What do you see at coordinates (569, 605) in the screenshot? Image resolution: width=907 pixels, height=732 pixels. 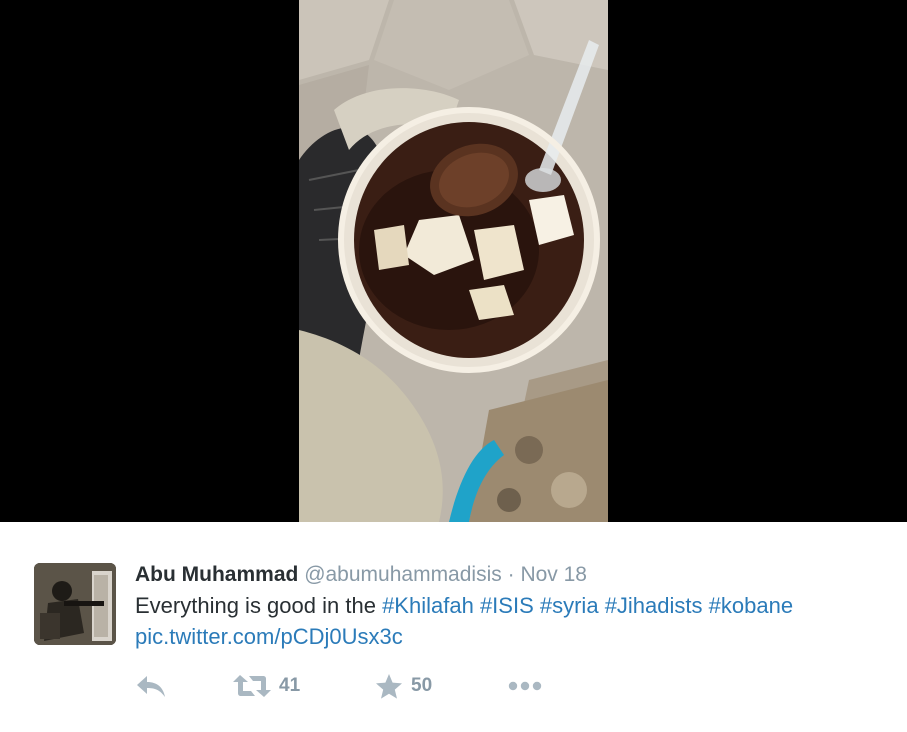 I see `hashtag-syria: #syria` at bounding box center [569, 605].